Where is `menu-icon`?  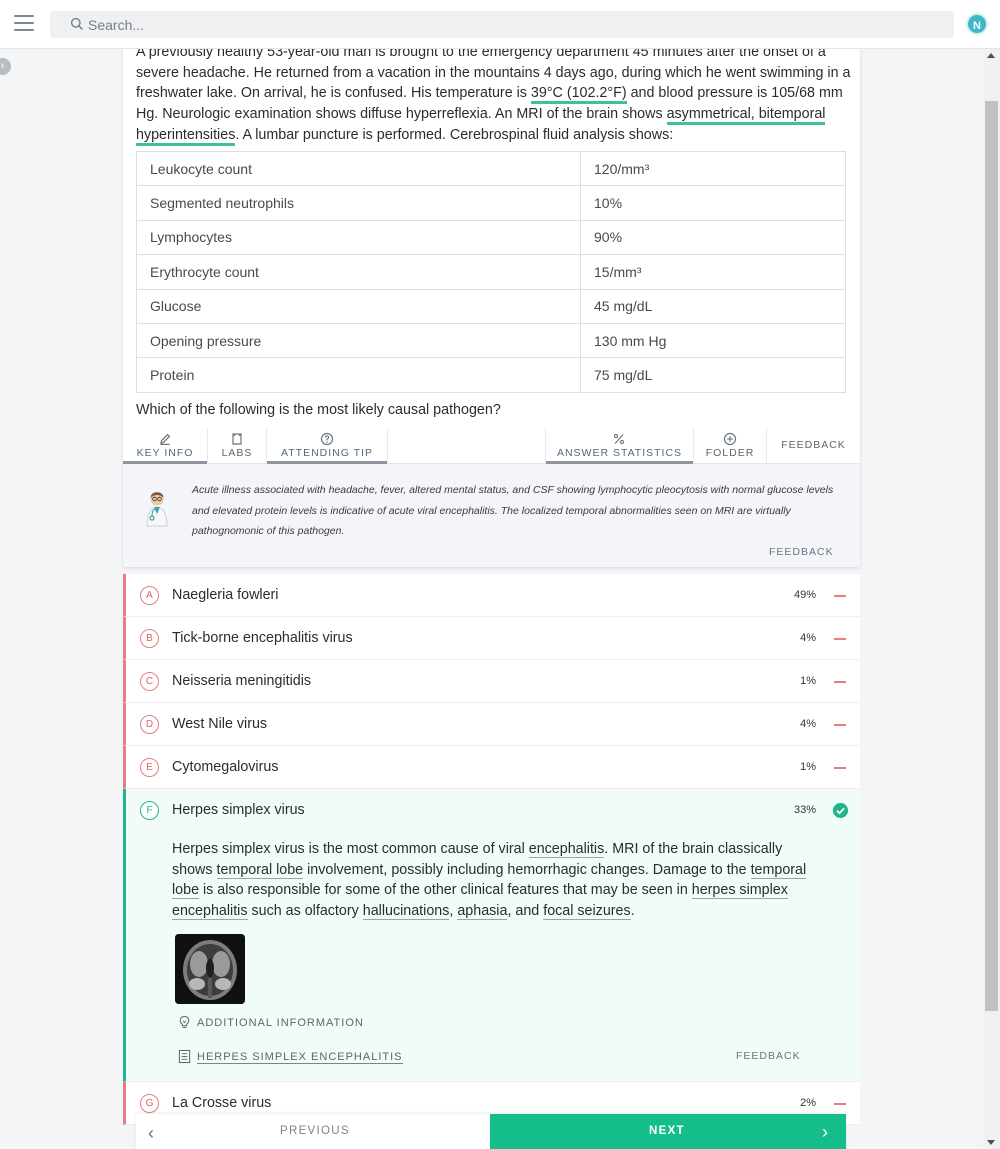 menu-icon is located at coordinates (24, 23).